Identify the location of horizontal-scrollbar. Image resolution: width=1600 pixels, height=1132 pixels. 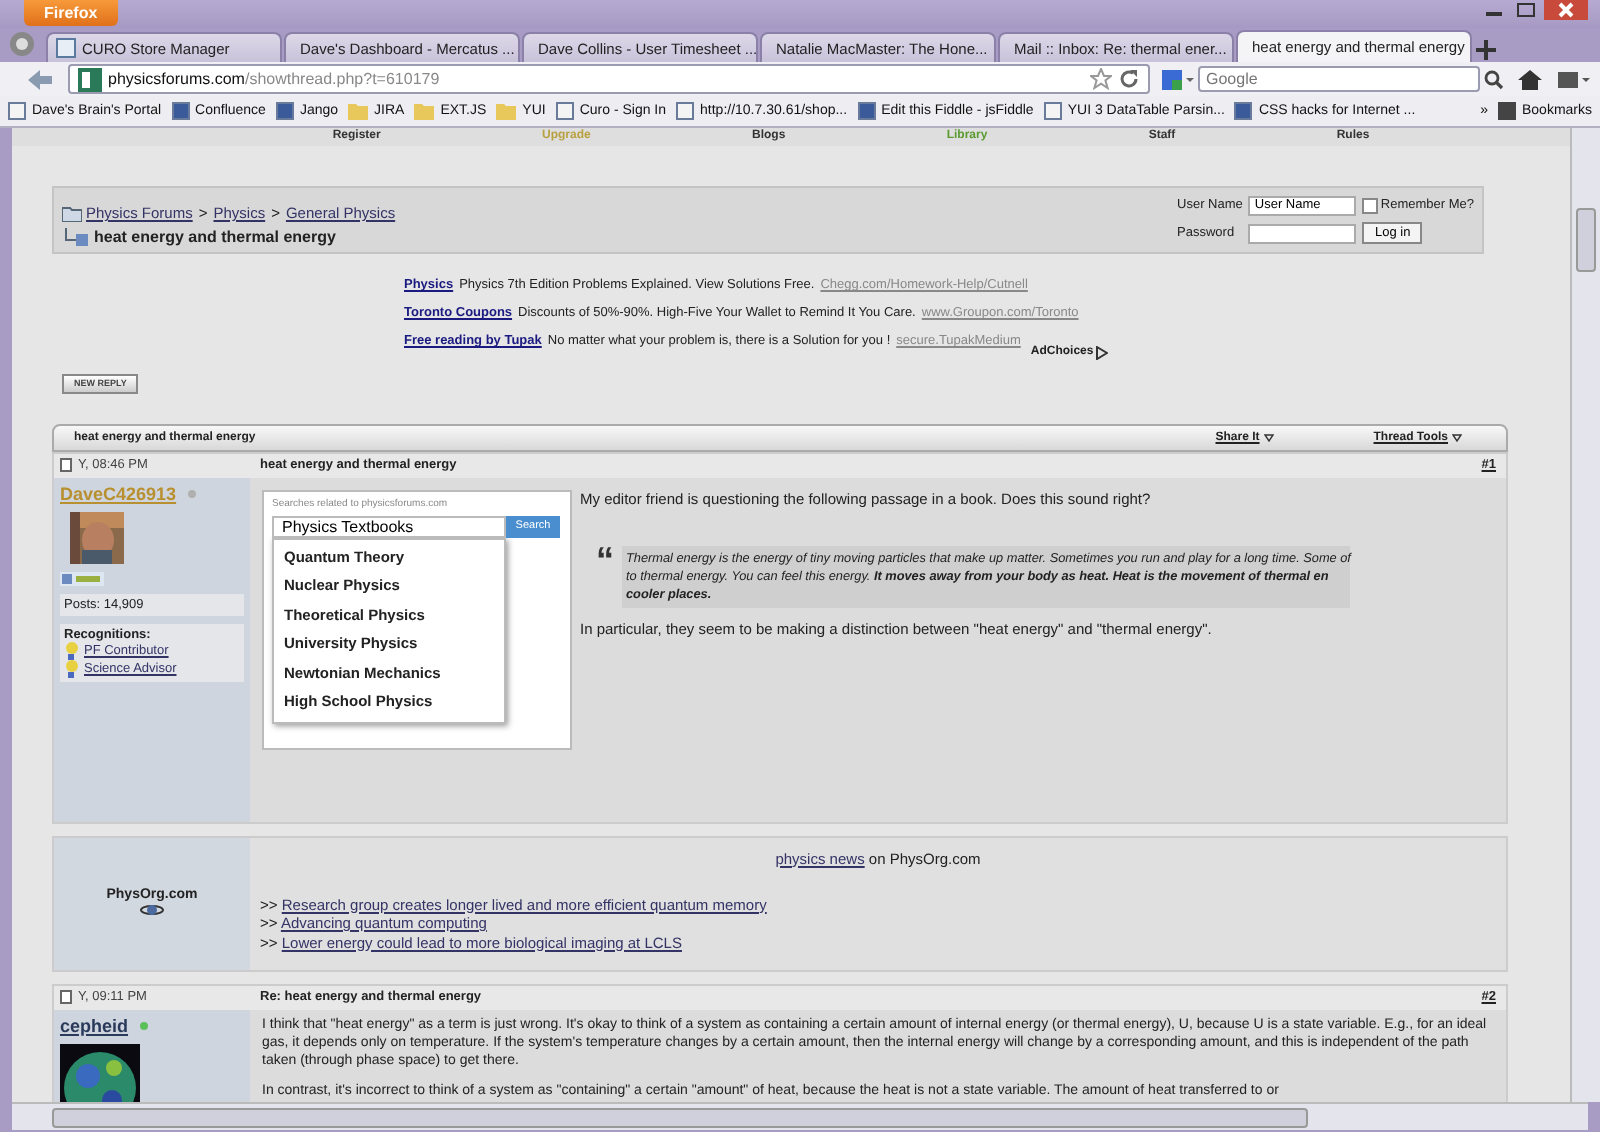
(800, 1116).